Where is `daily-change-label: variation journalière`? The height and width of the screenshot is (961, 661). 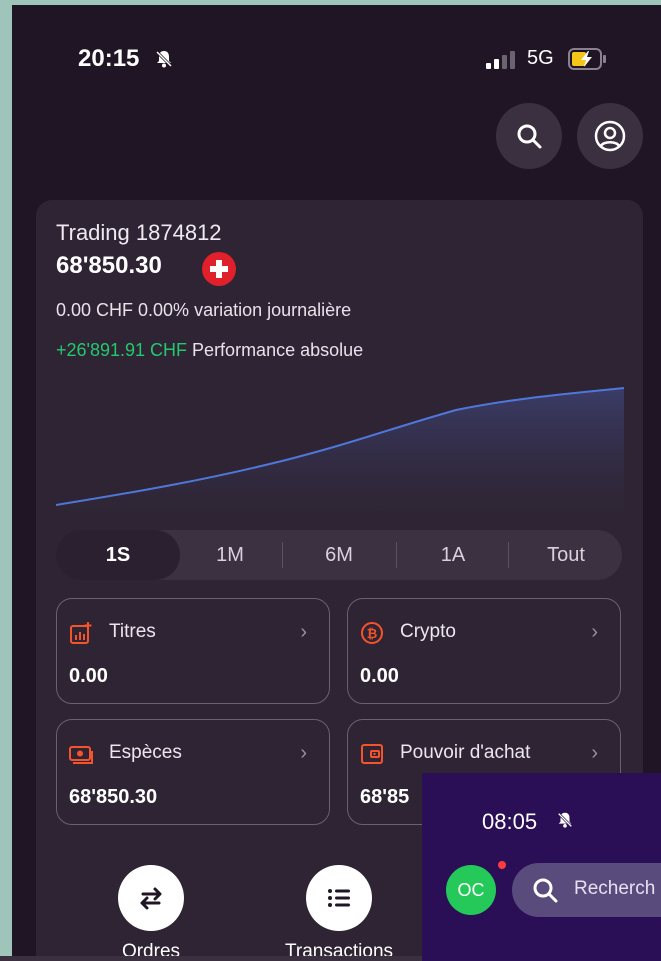 daily-change-label: variation journalière is located at coordinates (273, 310).